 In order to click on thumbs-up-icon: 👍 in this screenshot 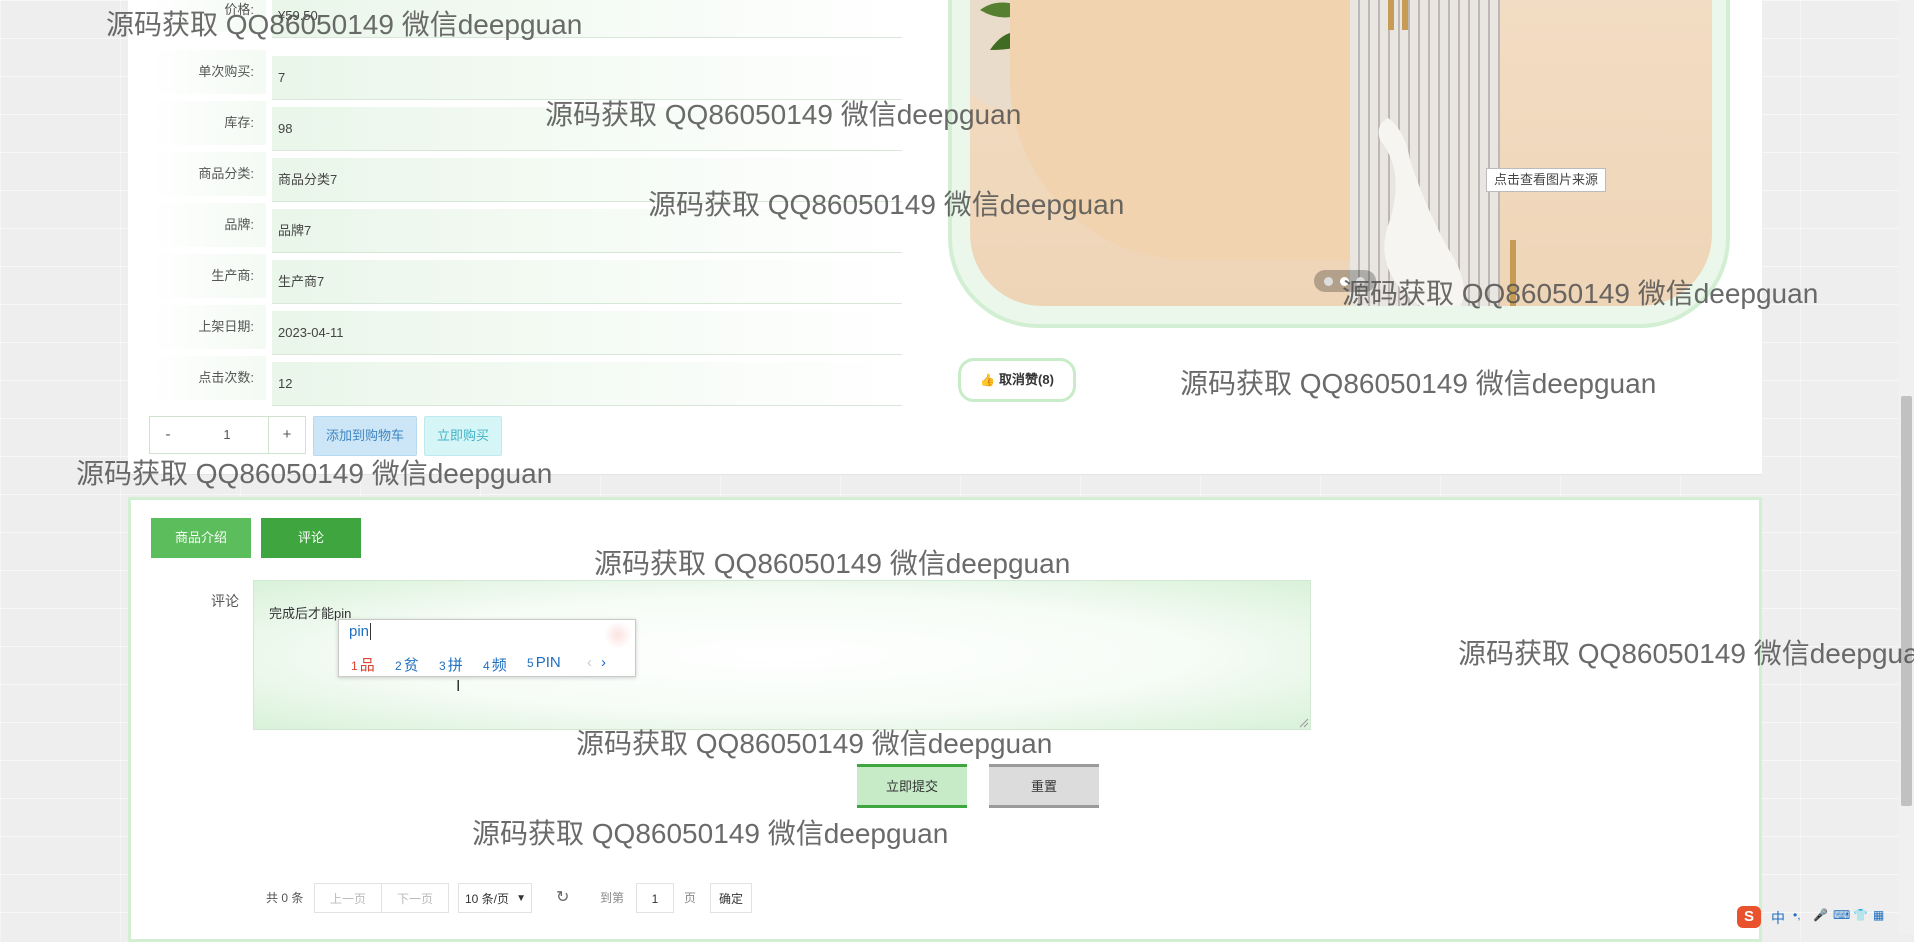, I will do `click(988, 380)`.